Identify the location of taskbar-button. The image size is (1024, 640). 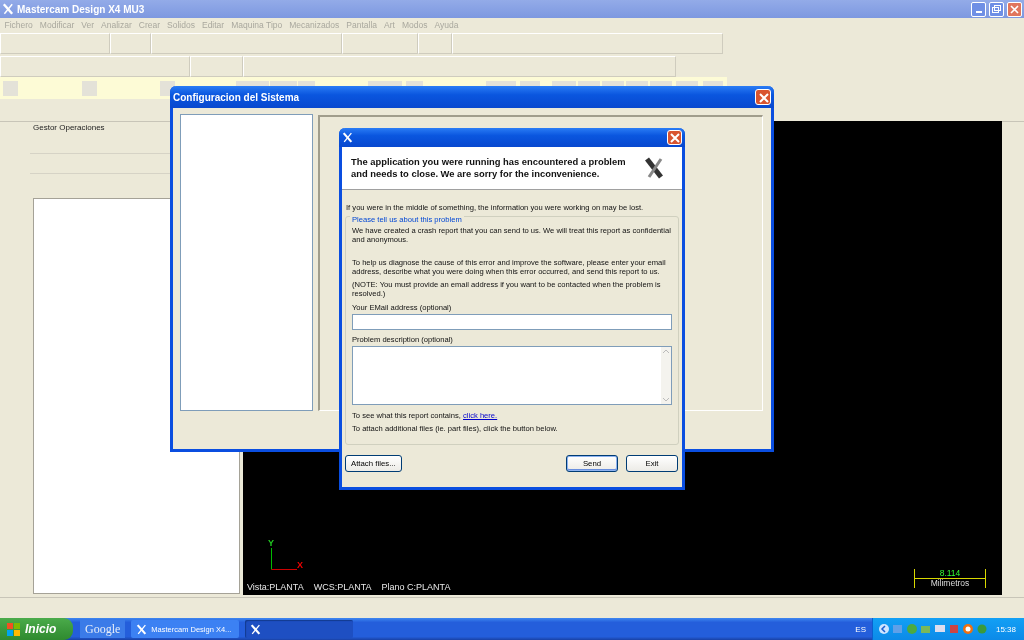
(299, 629).